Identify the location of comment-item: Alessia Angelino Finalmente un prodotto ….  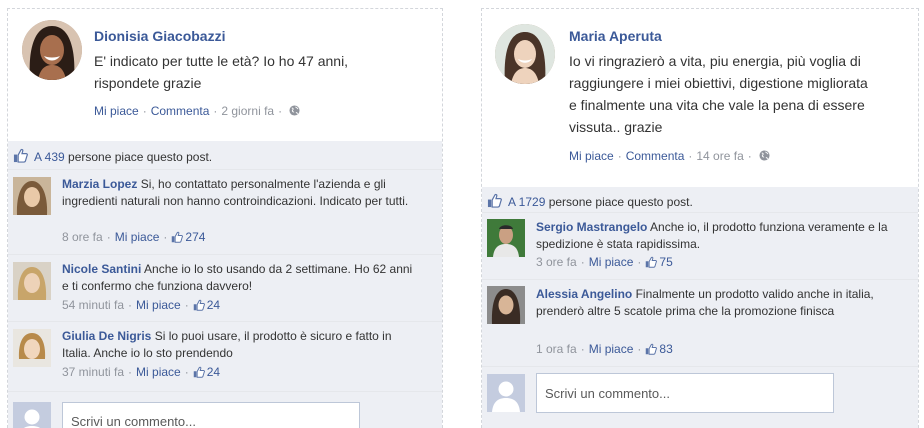
(700, 321).